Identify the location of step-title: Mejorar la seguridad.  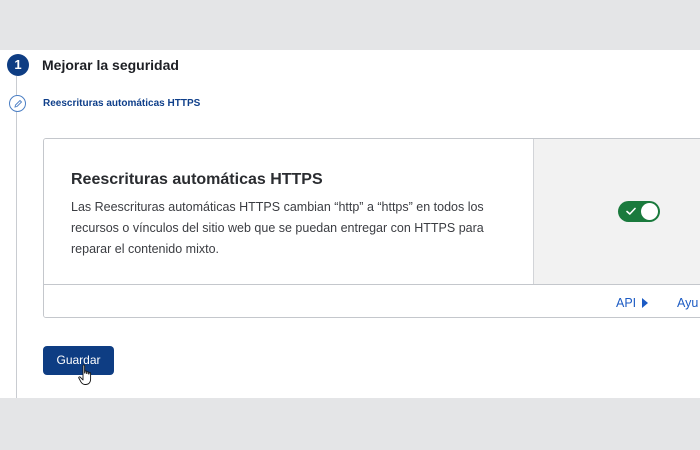
(110, 65).